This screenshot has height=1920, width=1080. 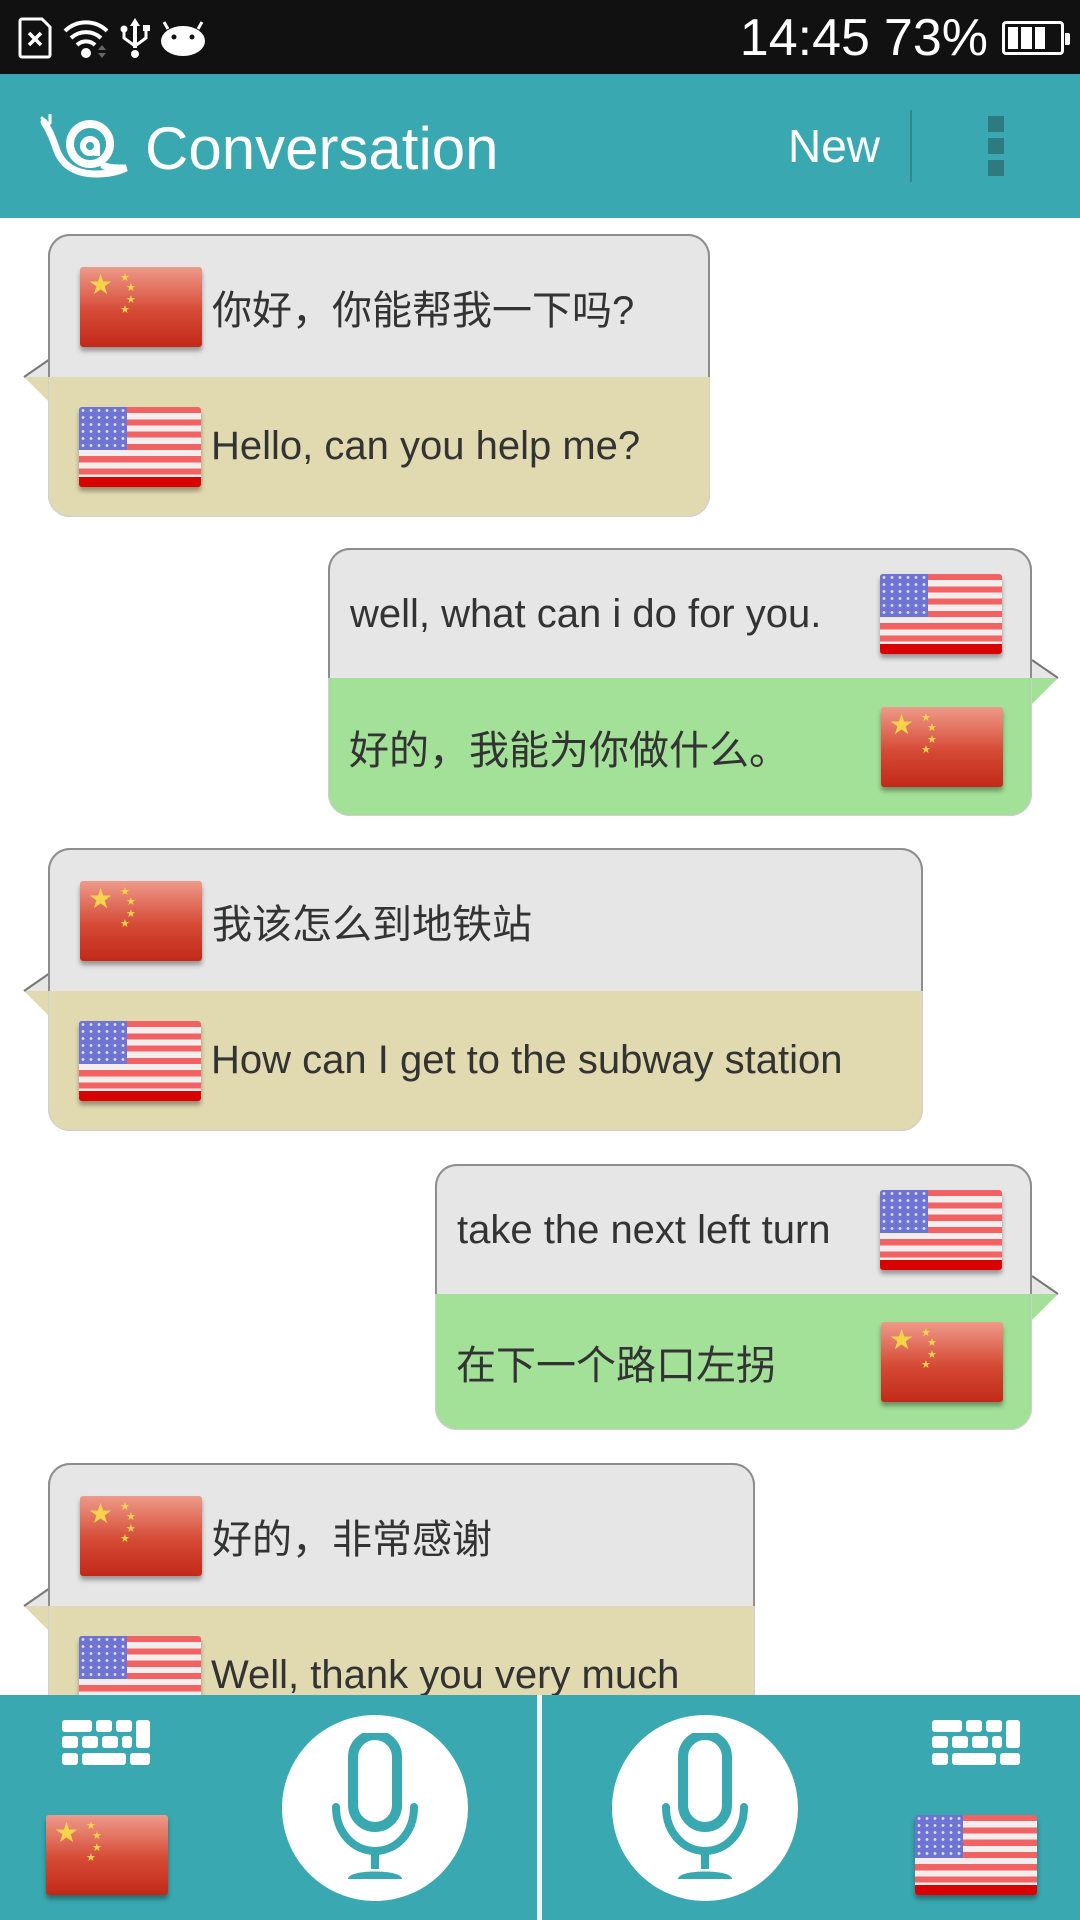 What do you see at coordinates (183, 38) in the screenshot?
I see `android-debug-icon` at bounding box center [183, 38].